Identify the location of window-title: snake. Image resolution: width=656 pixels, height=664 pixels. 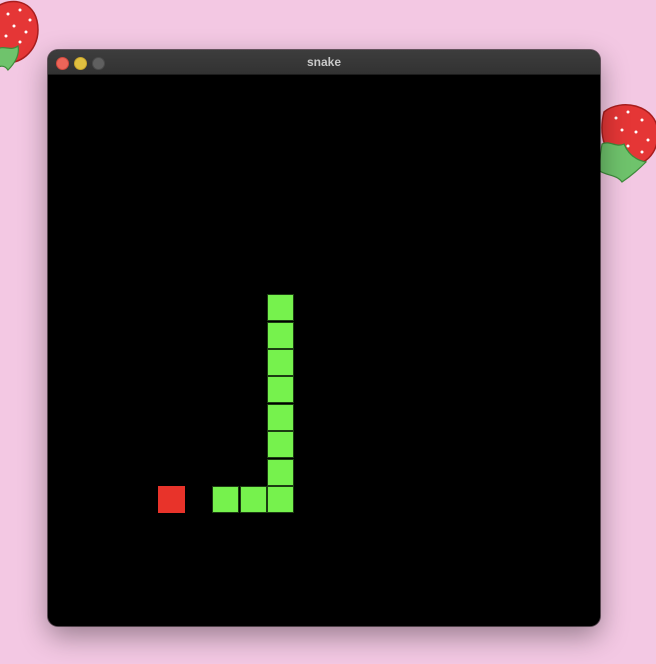
(324, 62).